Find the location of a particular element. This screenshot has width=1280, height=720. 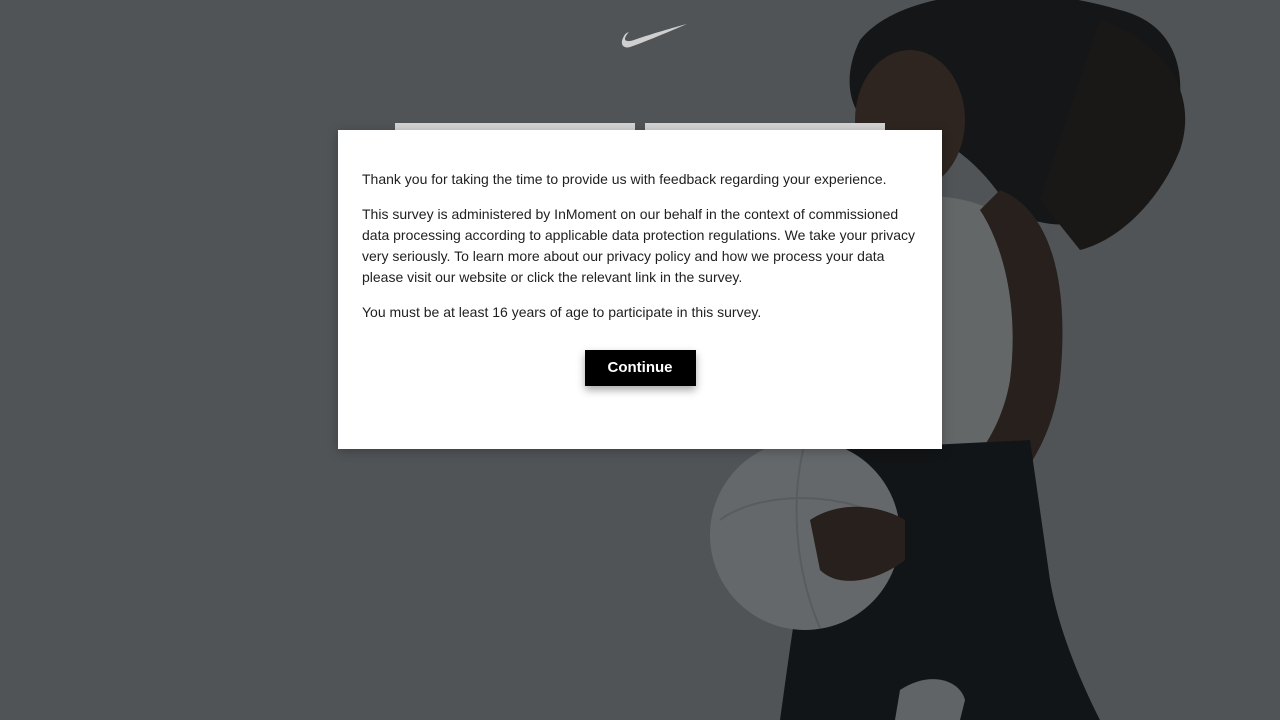

continue-button: Continue is located at coordinates (640, 368).